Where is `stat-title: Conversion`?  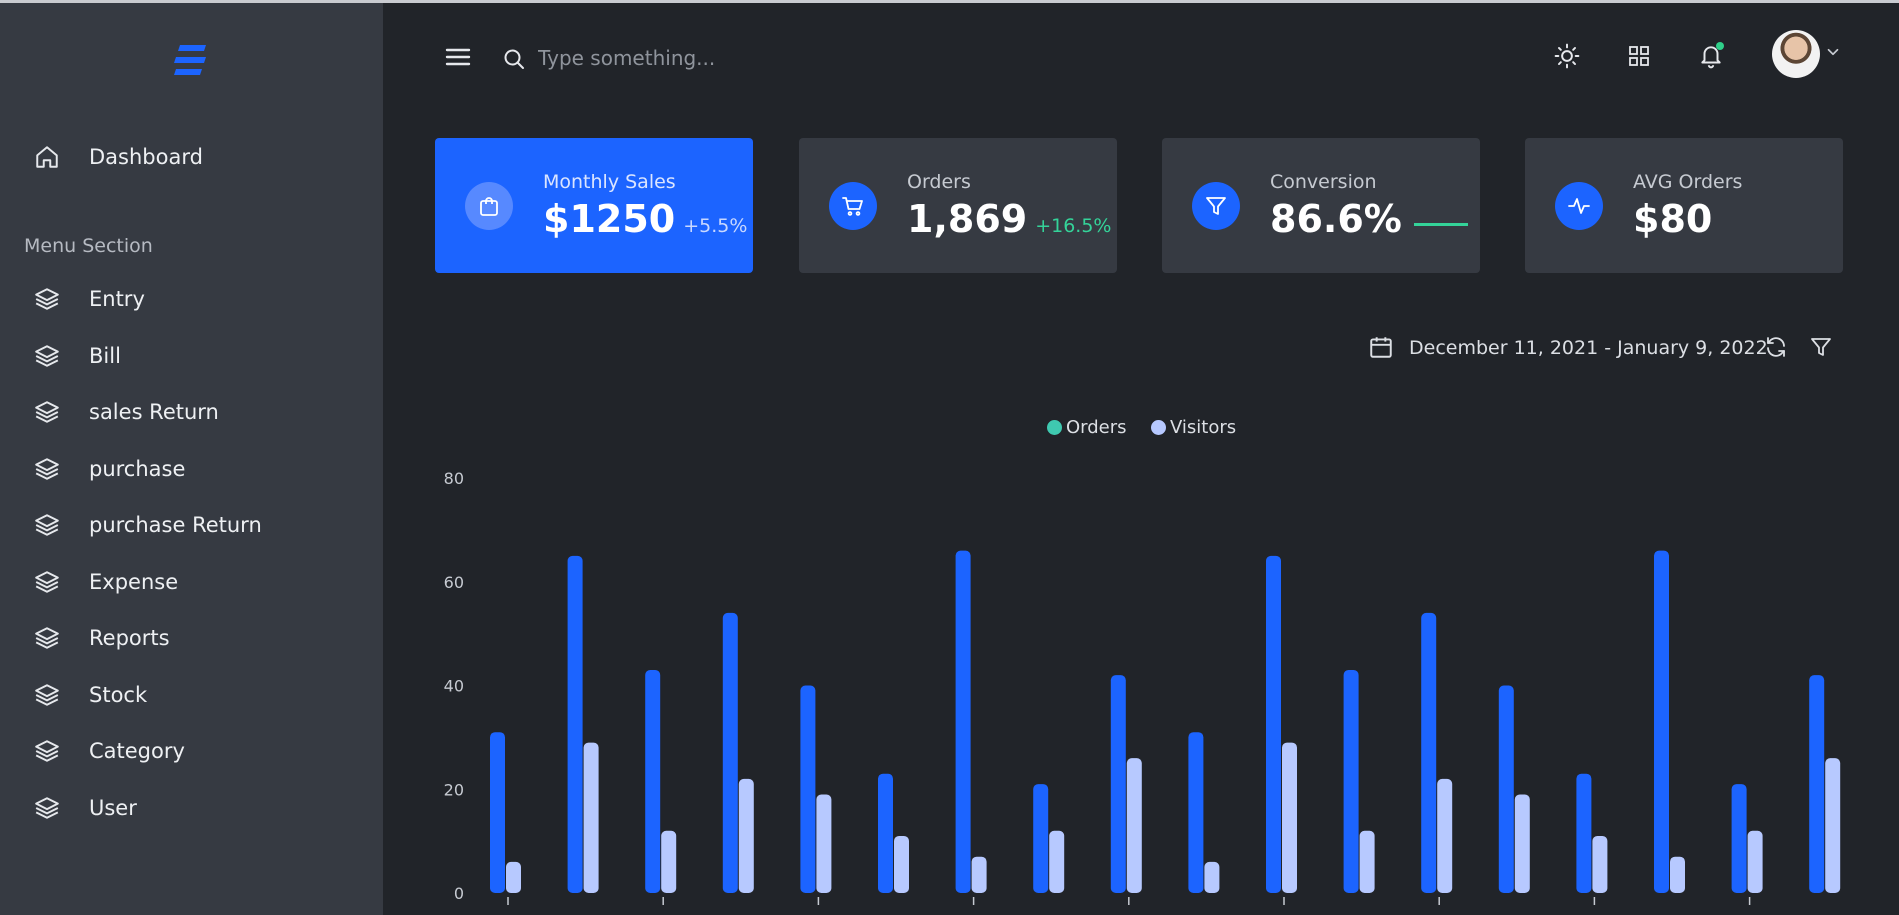 stat-title: Conversion is located at coordinates (1323, 181).